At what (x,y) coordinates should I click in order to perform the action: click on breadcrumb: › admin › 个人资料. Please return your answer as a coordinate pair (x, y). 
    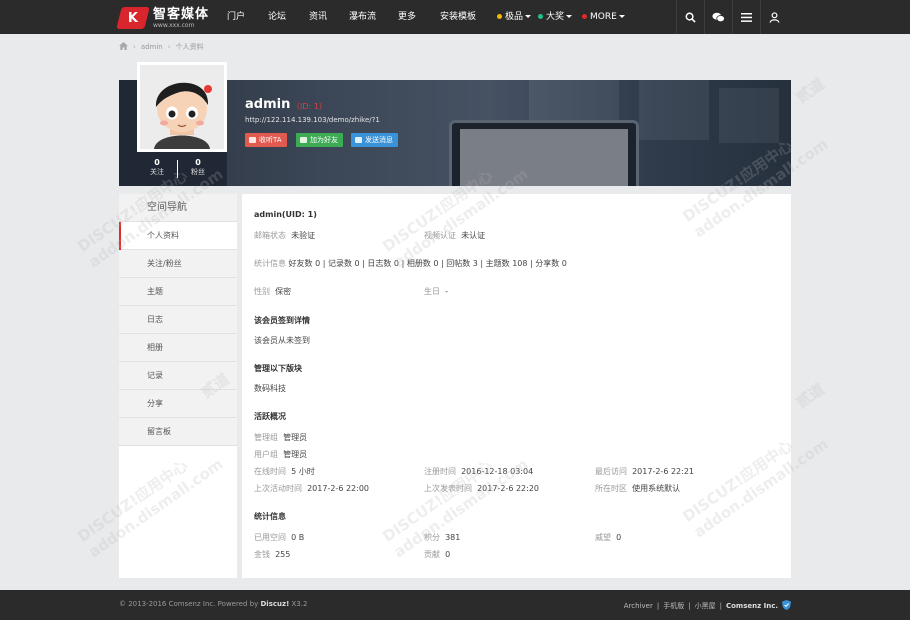
    Looking at the image, I should click on (161, 47).